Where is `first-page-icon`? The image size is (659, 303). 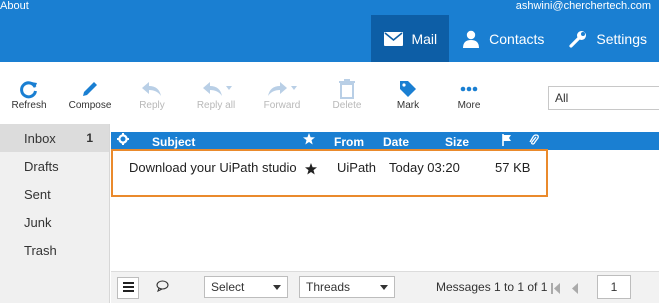
first-page-icon is located at coordinates (556, 290).